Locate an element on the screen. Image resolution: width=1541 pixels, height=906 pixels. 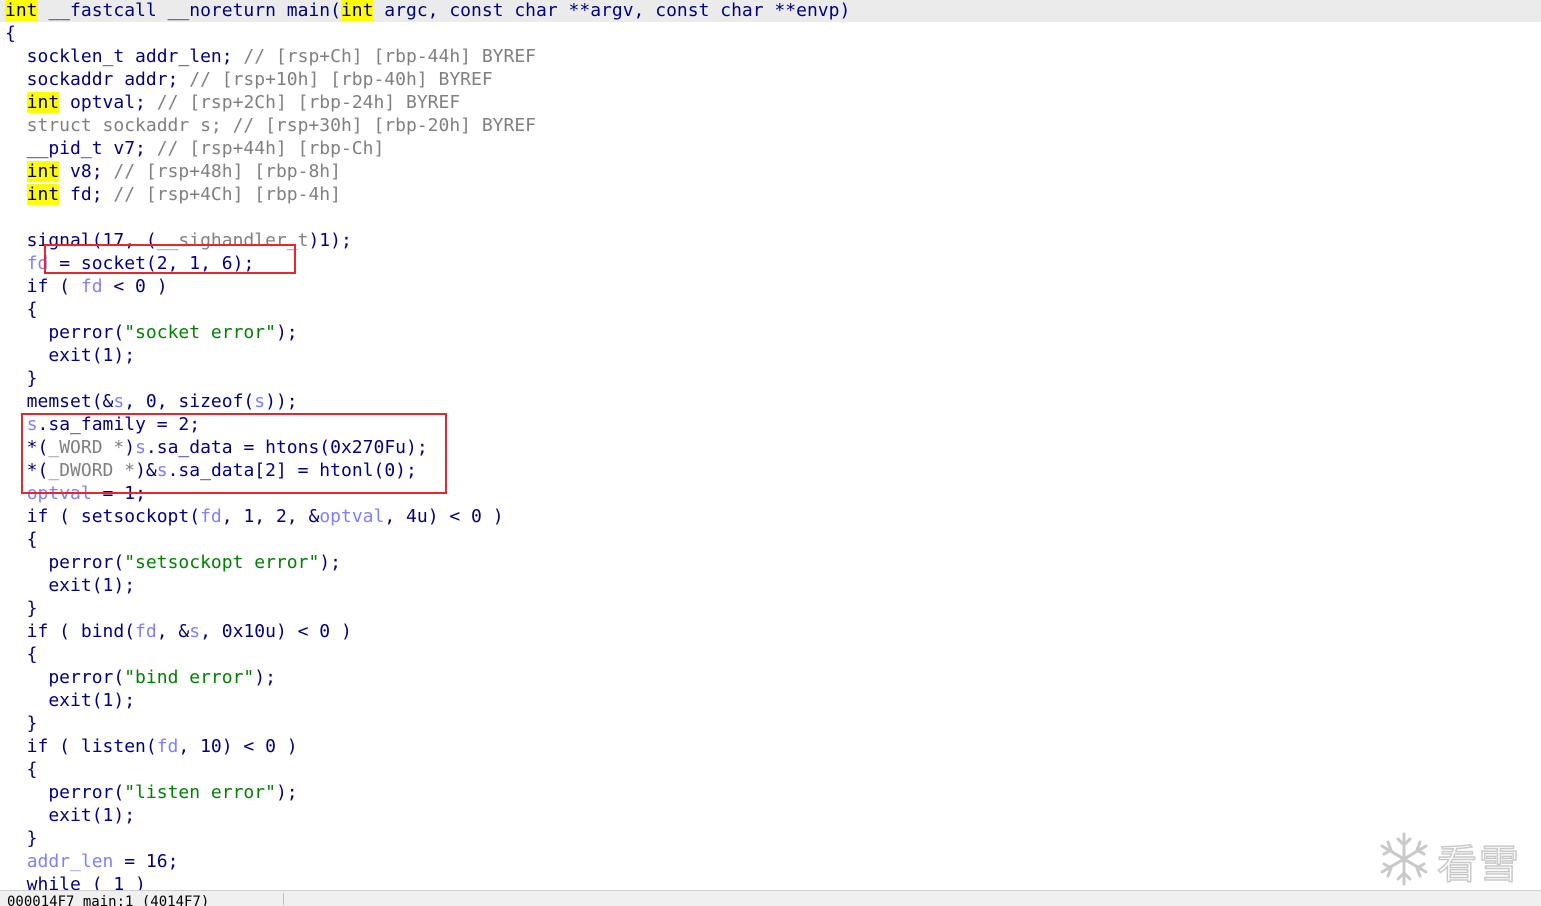
code-token: optval; is located at coordinates (108, 102).